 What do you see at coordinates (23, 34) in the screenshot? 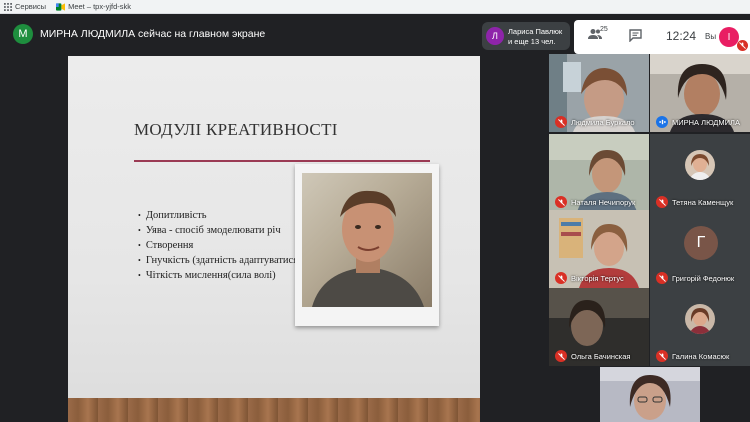
I see `presenter-avatar: M` at bounding box center [23, 34].